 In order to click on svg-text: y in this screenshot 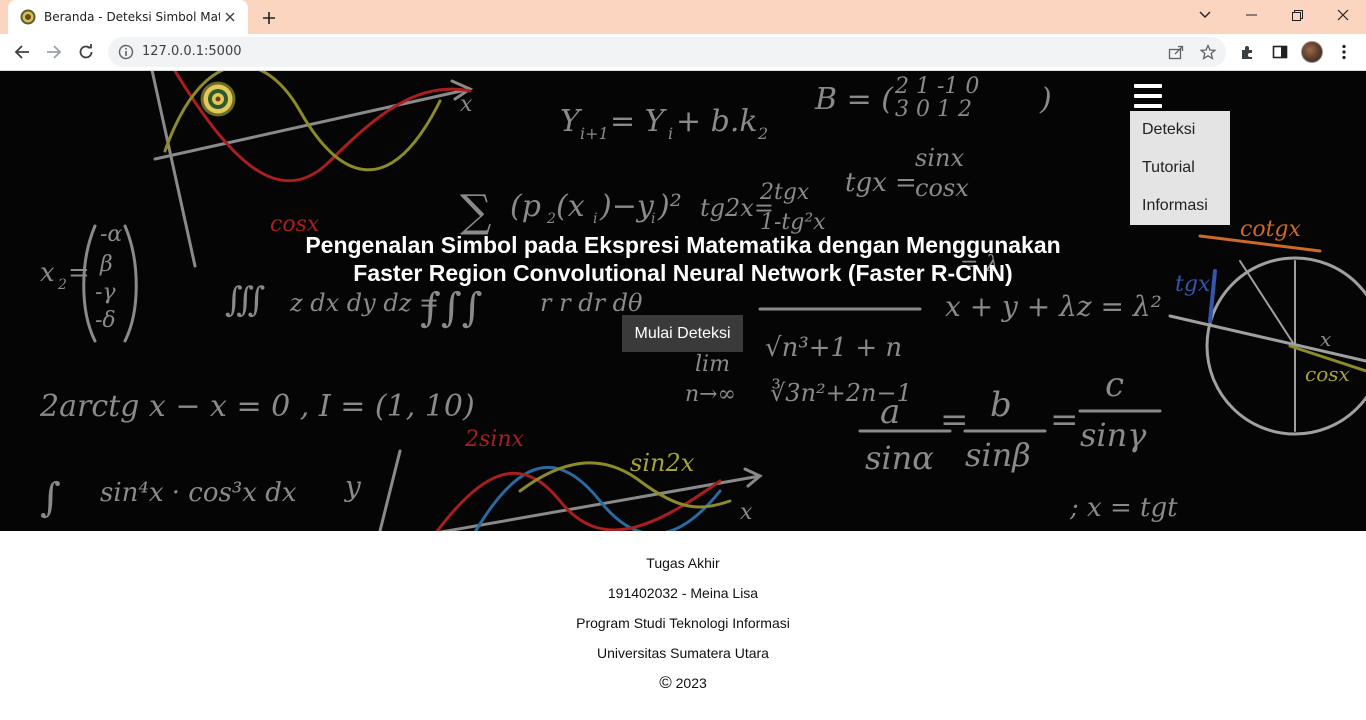, I will do `click(352, 486)`.